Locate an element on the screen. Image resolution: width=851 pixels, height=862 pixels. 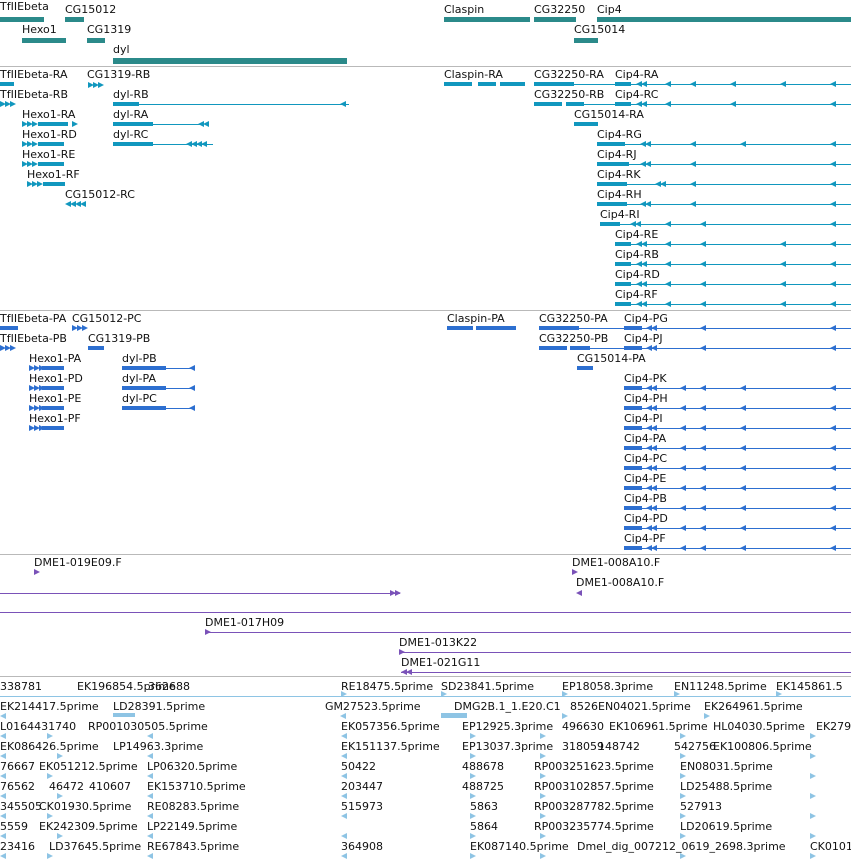
proteins-label: CG15012-PC is located at coordinates (106, 318).